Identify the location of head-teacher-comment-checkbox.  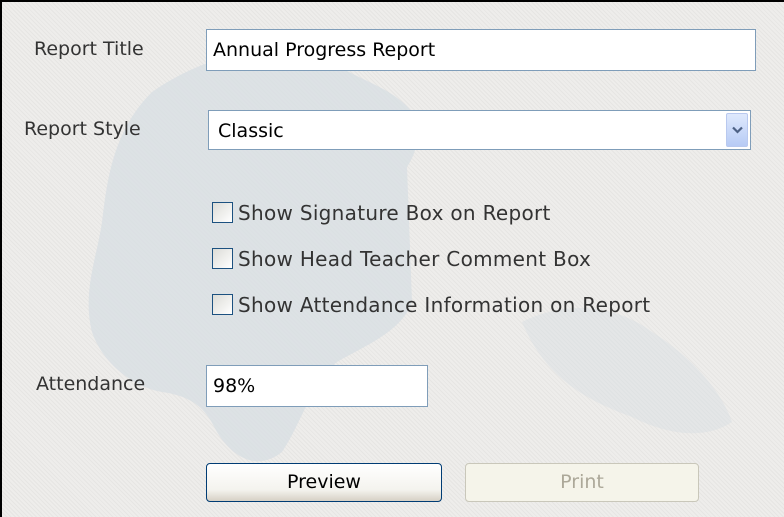
(222, 258).